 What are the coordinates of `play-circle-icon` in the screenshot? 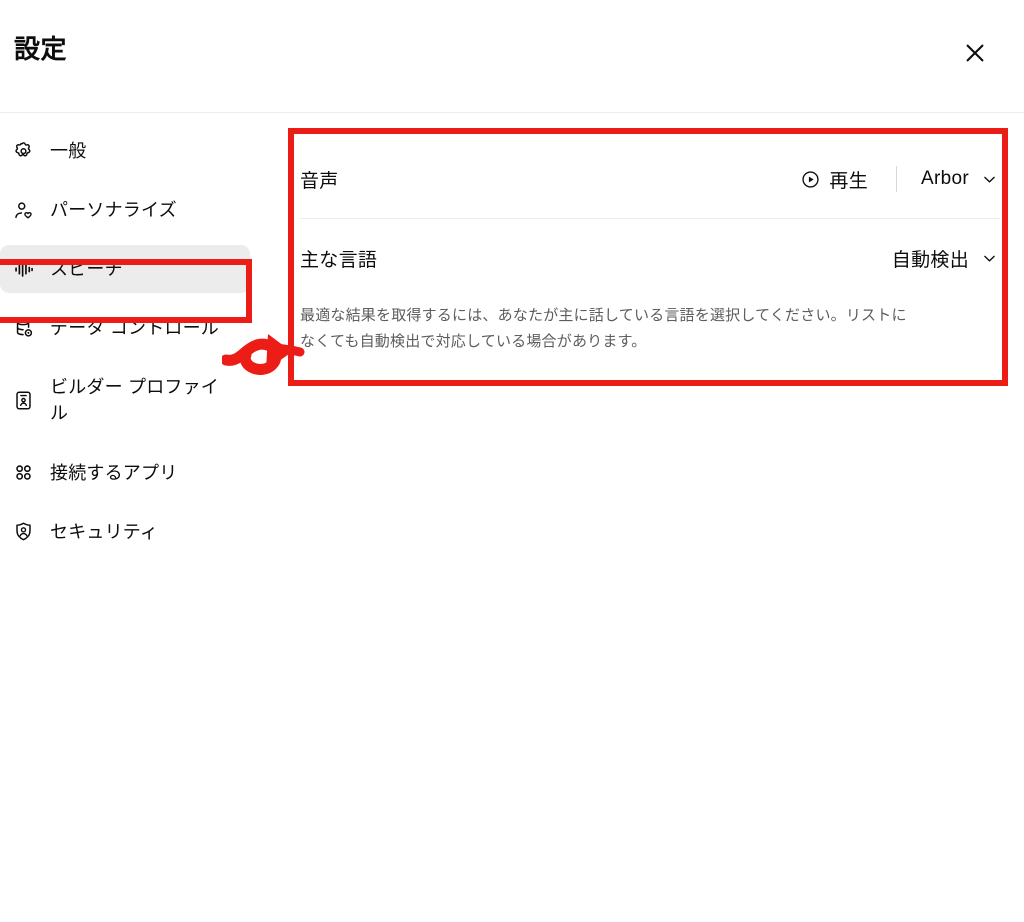 It's located at (810, 179).